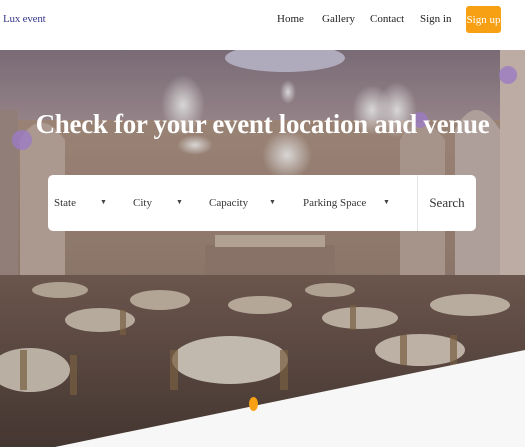 This screenshot has width=525, height=447. I want to click on nav-link-contact: Contact, so click(387, 19).